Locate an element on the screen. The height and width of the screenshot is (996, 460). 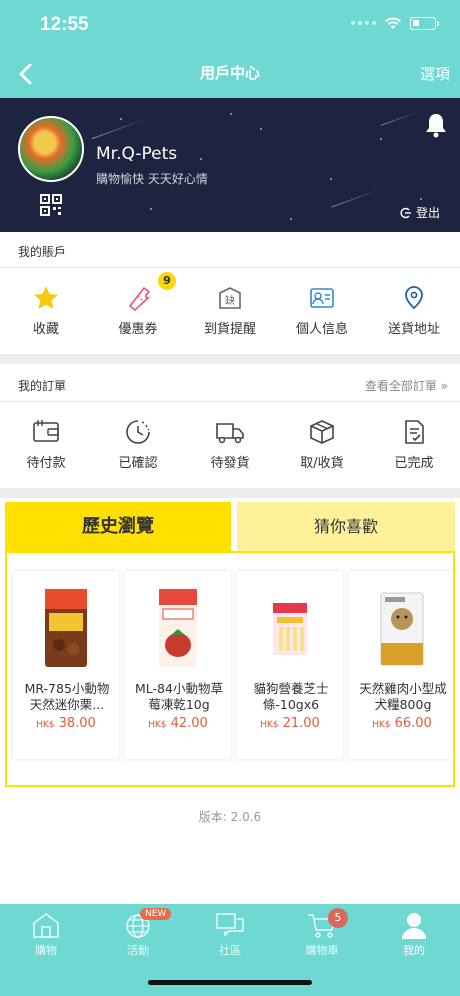
top-bar: 12:55 用戶中心 選項 is located at coordinates (230, 49).